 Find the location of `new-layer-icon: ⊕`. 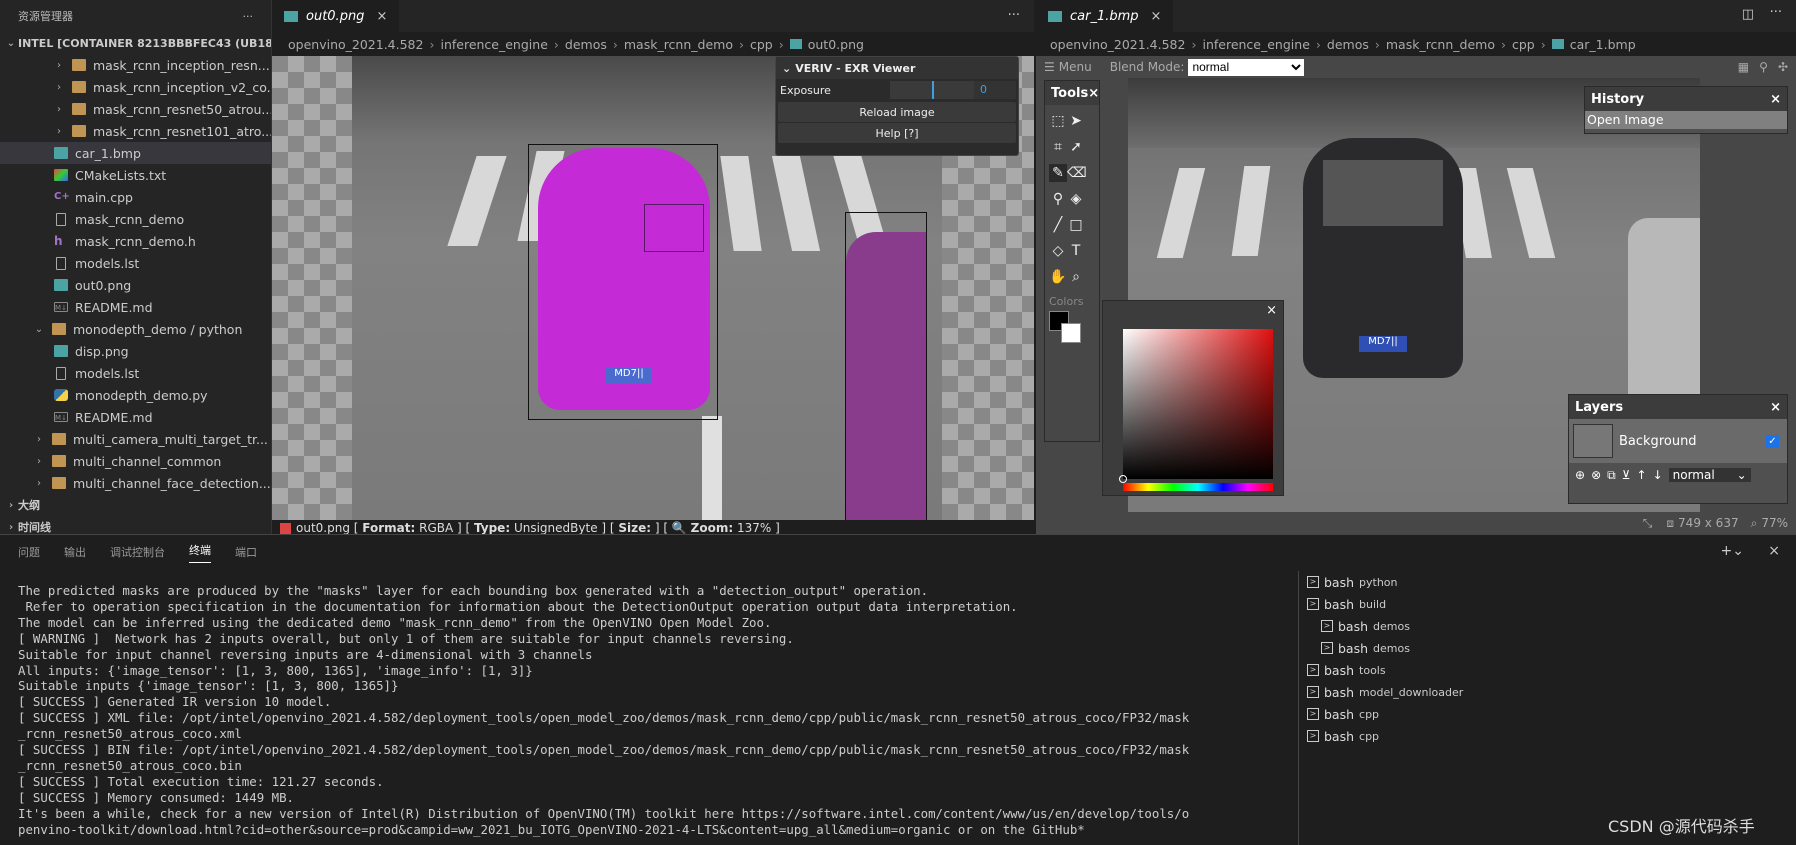

new-layer-icon: ⊕ is located at coordinates (1580, 475).